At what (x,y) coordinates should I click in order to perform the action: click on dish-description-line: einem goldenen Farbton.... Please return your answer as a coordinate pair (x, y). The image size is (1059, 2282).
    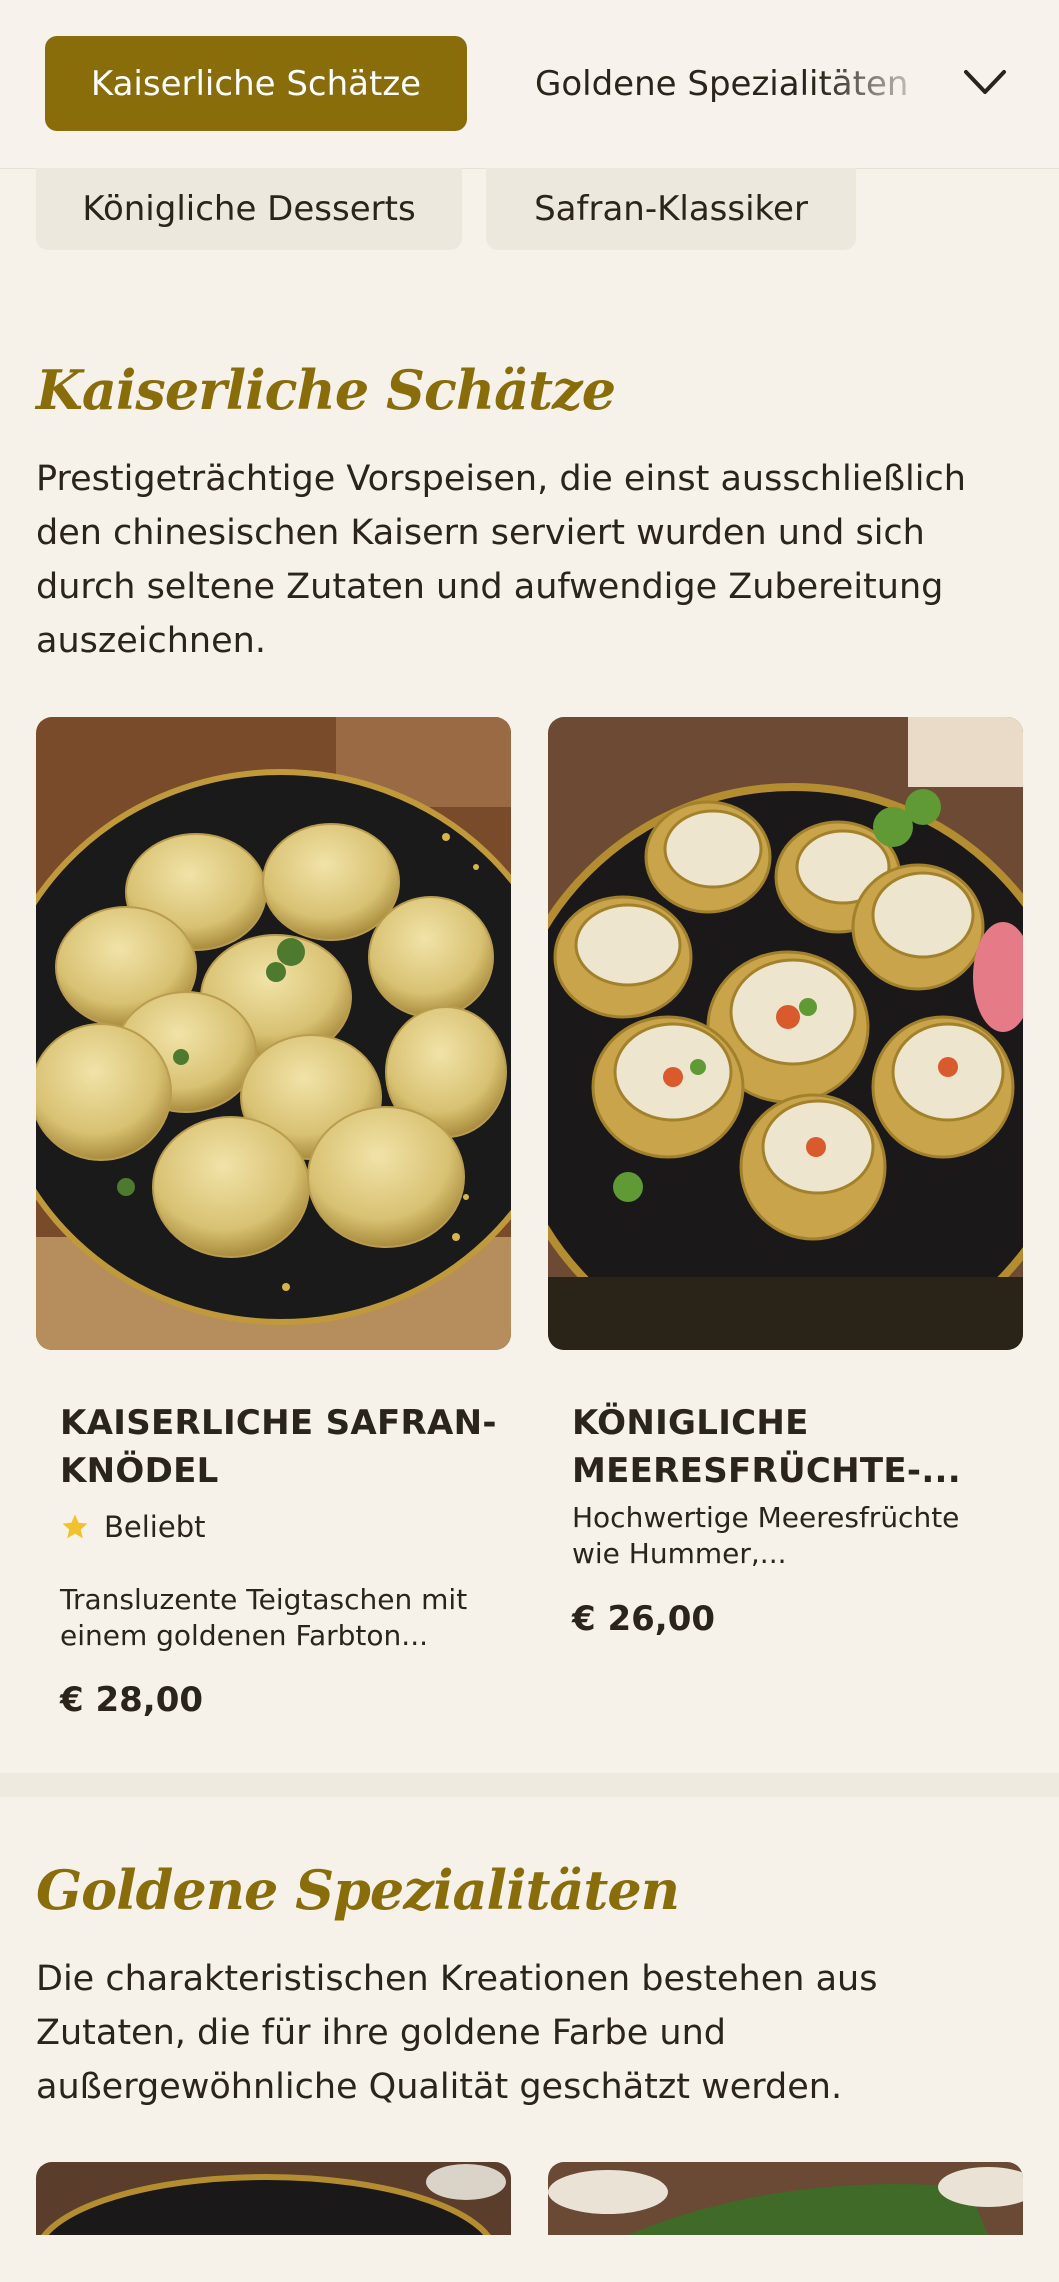
    Looking at the image, I should click on (244, 1635).